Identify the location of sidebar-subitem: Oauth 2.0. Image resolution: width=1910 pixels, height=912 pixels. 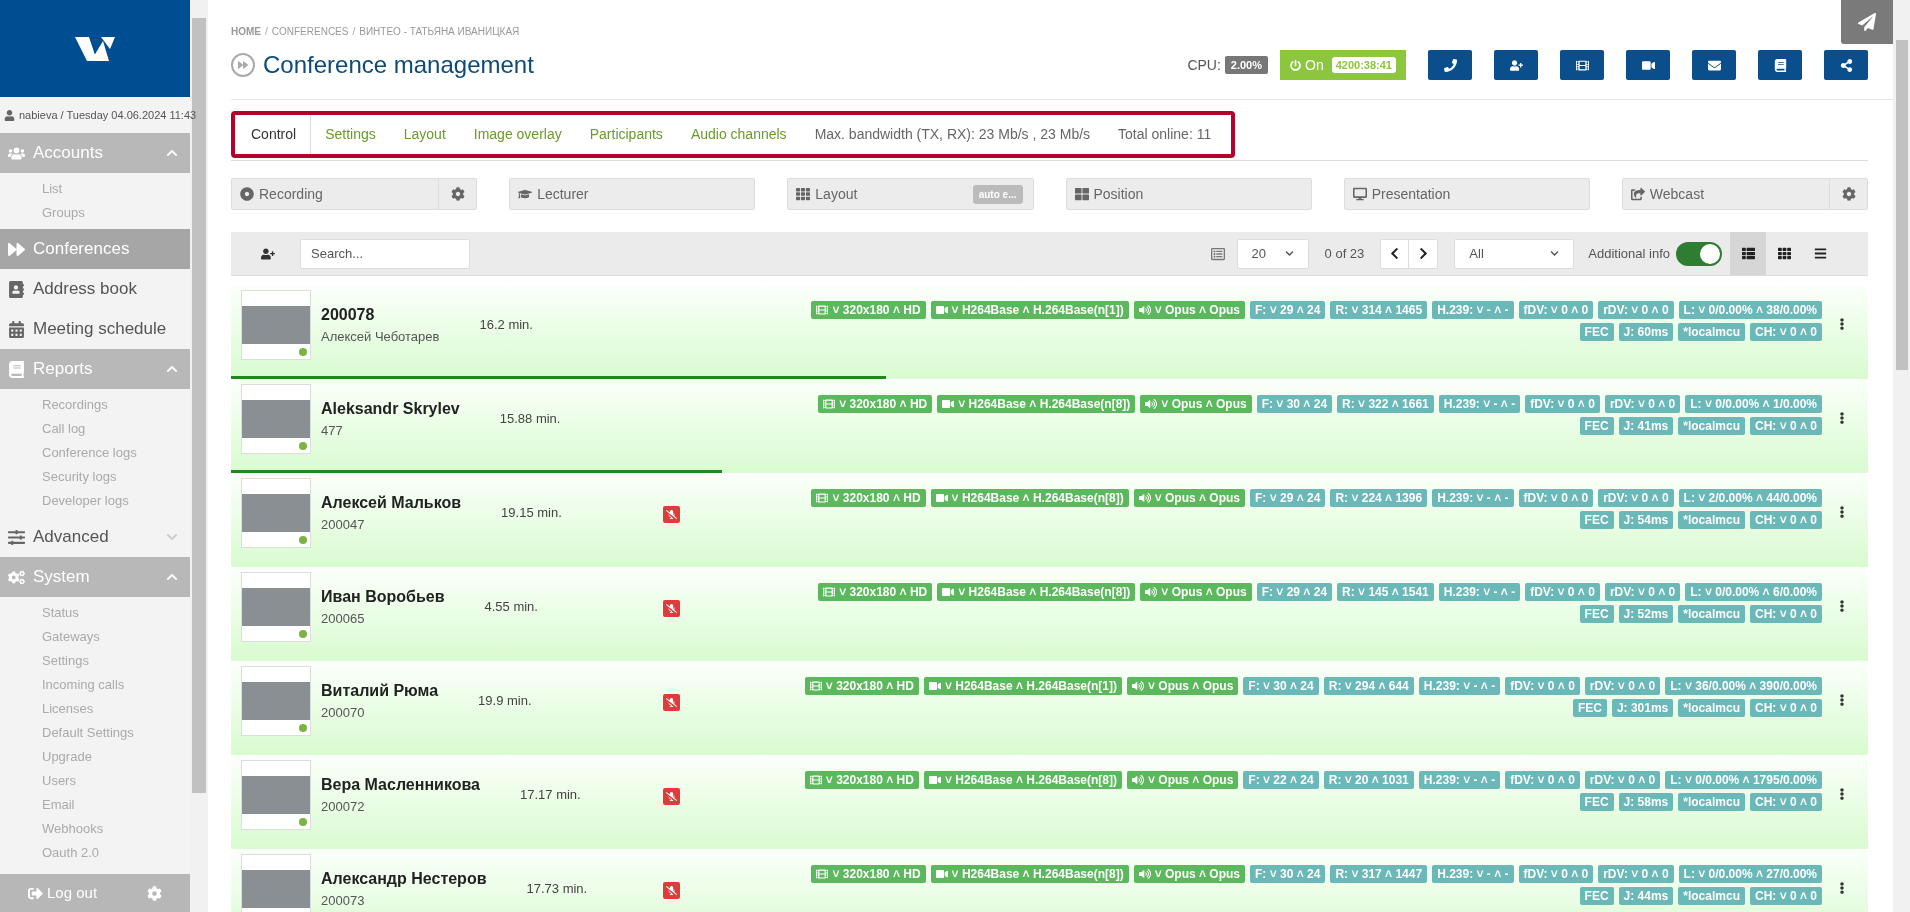
(95, 853).